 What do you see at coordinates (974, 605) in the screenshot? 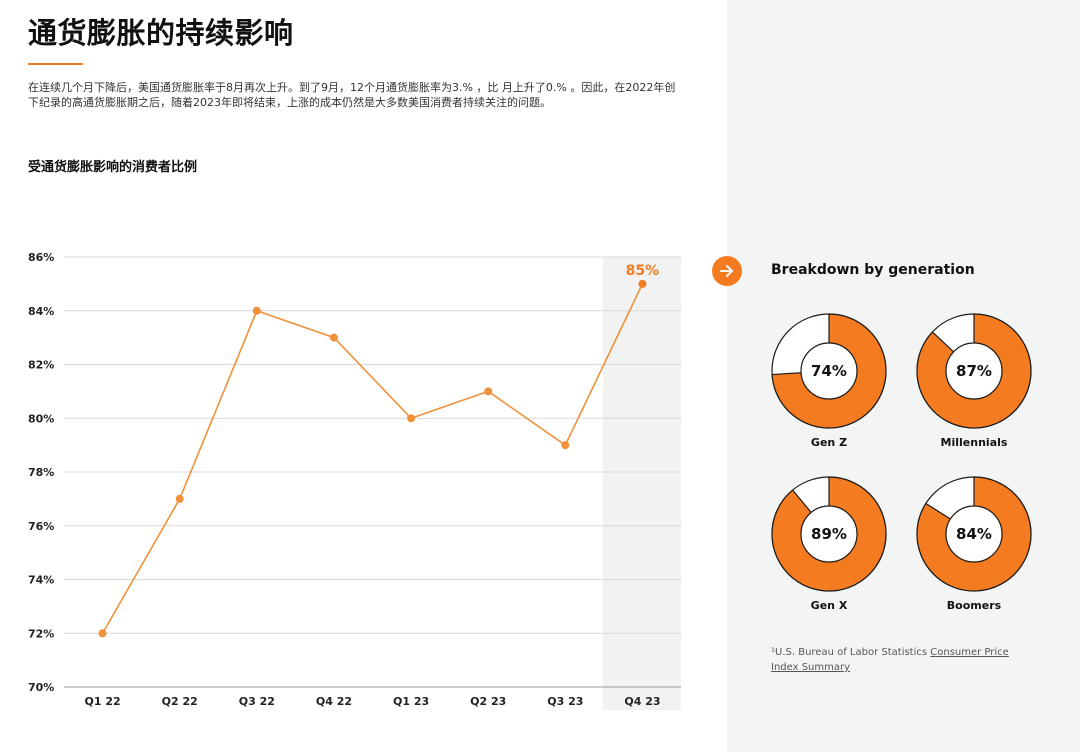
I see `donut-generation-label: Boomers` at bounding box center [974, 605].